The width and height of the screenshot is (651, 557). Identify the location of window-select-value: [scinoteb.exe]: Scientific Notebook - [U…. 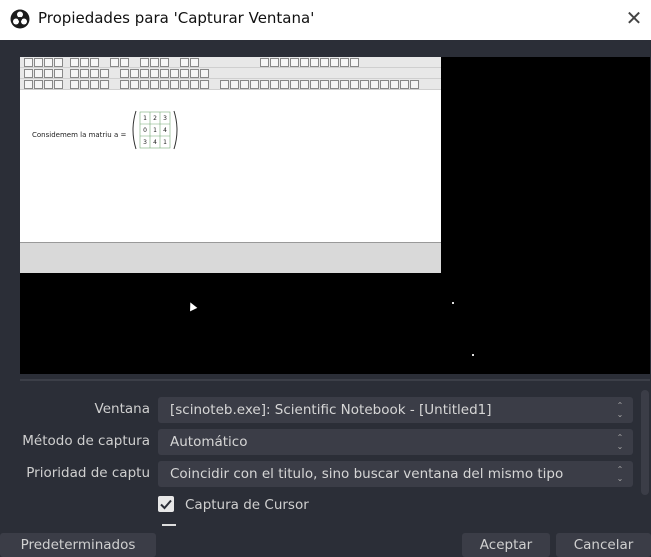
(331, 410).